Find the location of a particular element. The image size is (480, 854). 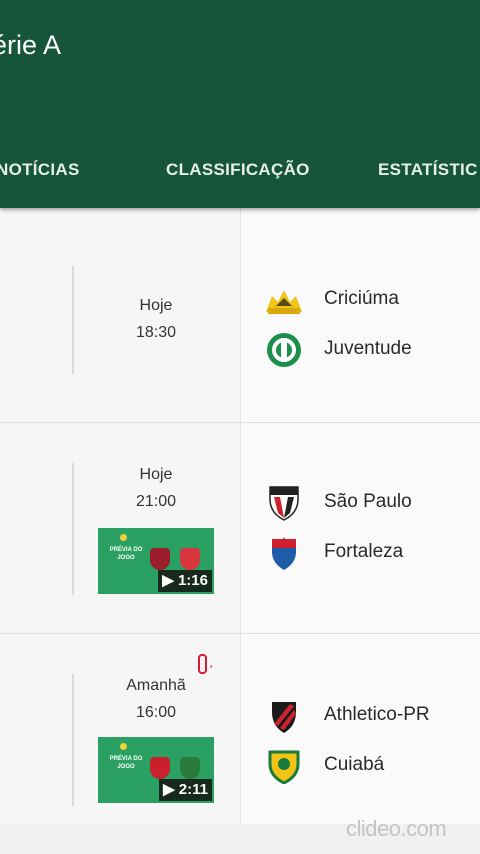

team-name: Fortaleza is located at coordinates (364, 551).